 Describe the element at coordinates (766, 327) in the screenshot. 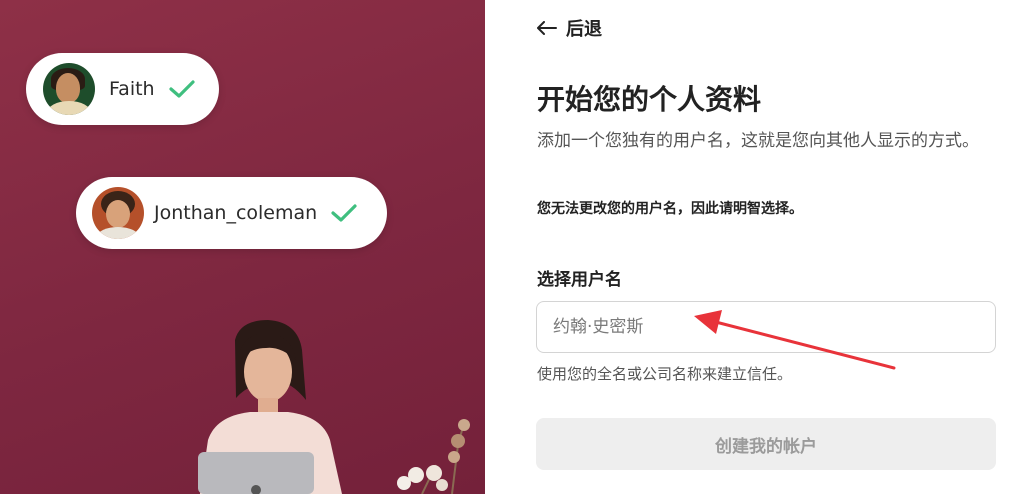

I see `username-input` at that location.